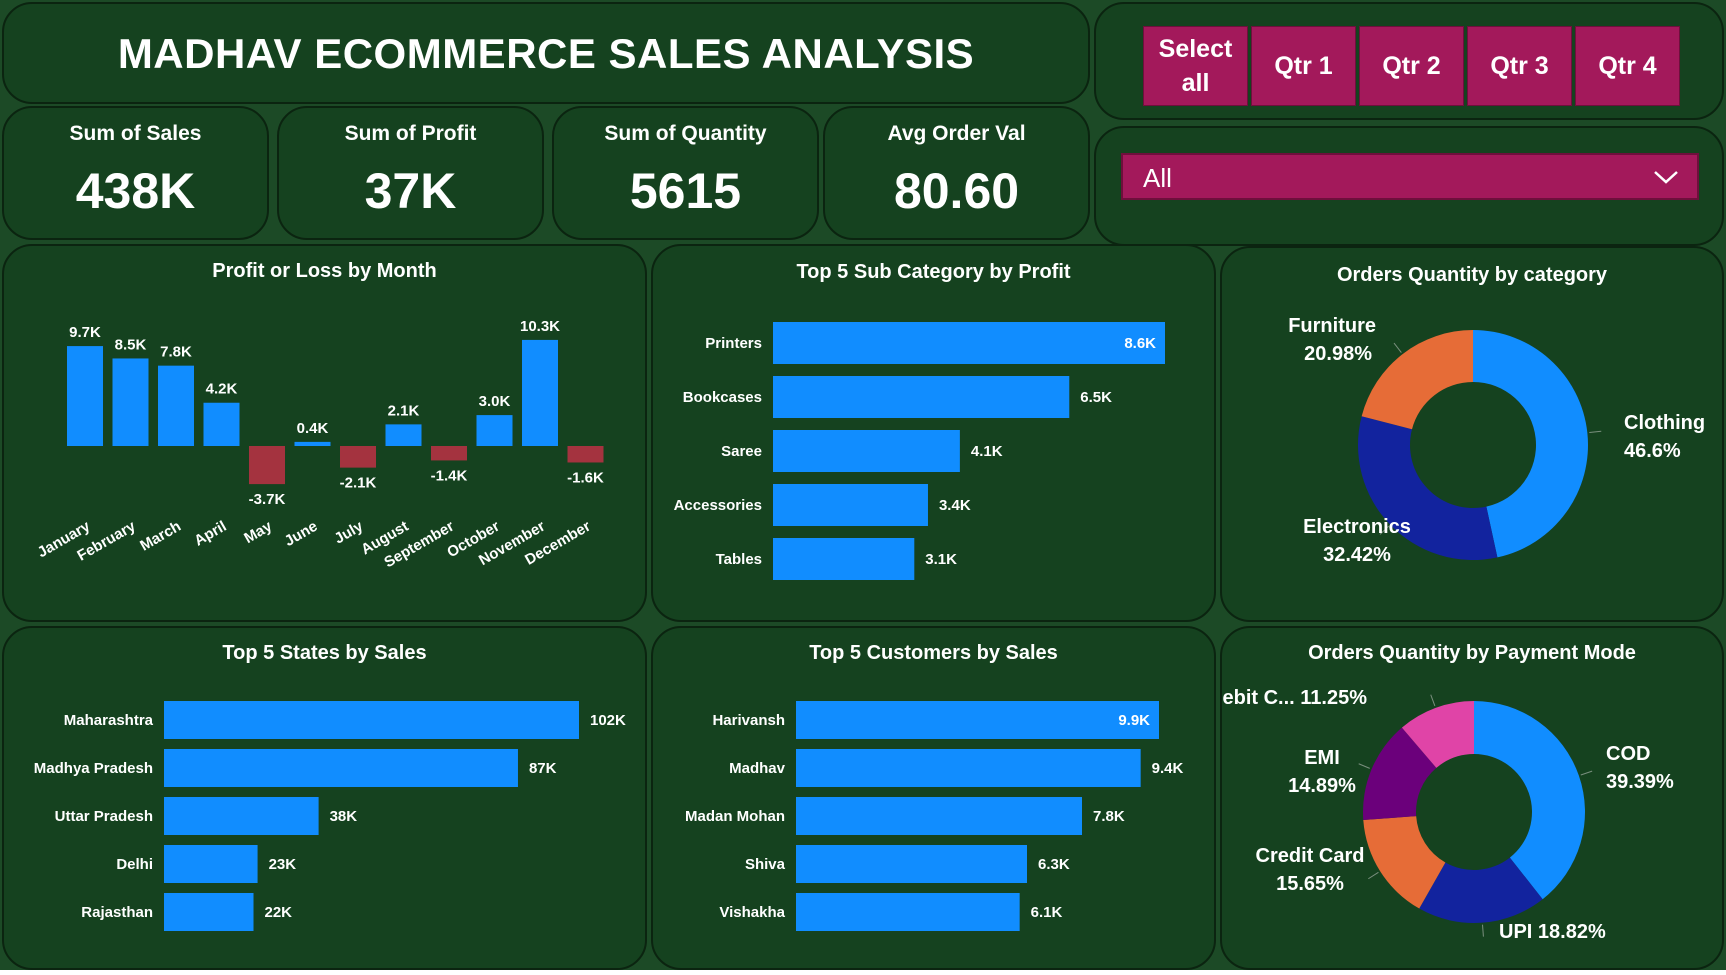  What do you see at coordinates (1310, 884) in the screenshot?
I see `slice-pct: 15.65%` at bounding box center [1310, 884].